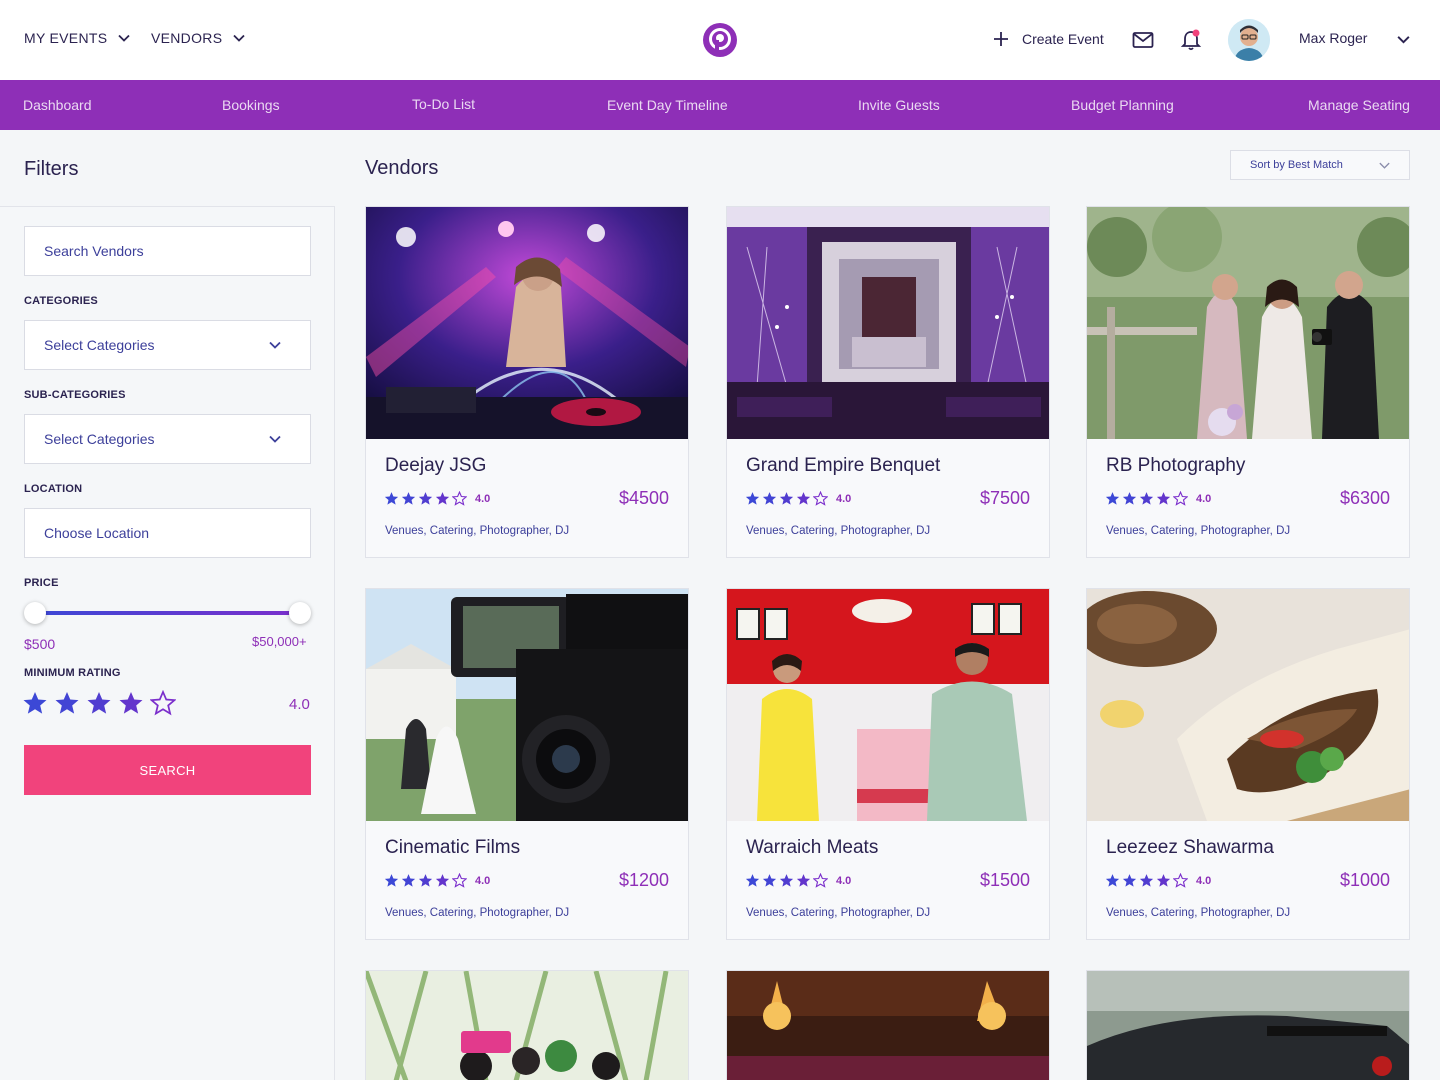 The height and width of the screenshot is (1080, 1440). I want to click on search-button: SEARCH, so click(167, 770).